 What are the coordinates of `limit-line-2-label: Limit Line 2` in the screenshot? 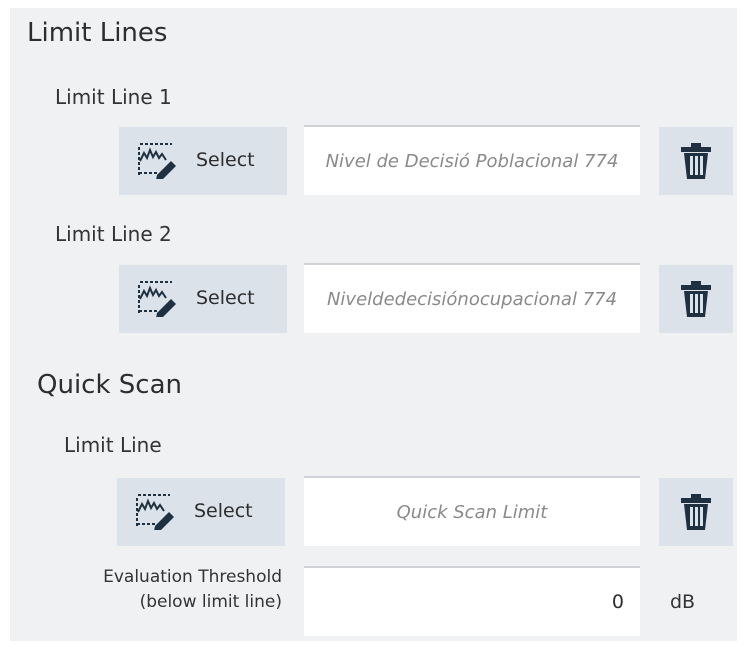 It's located at (113, 234).